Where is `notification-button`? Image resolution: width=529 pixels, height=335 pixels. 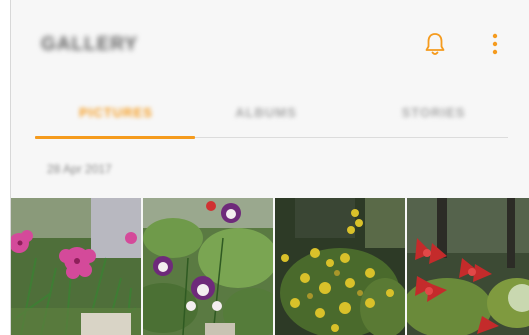
notification-button is located at coordinates (435, 46).